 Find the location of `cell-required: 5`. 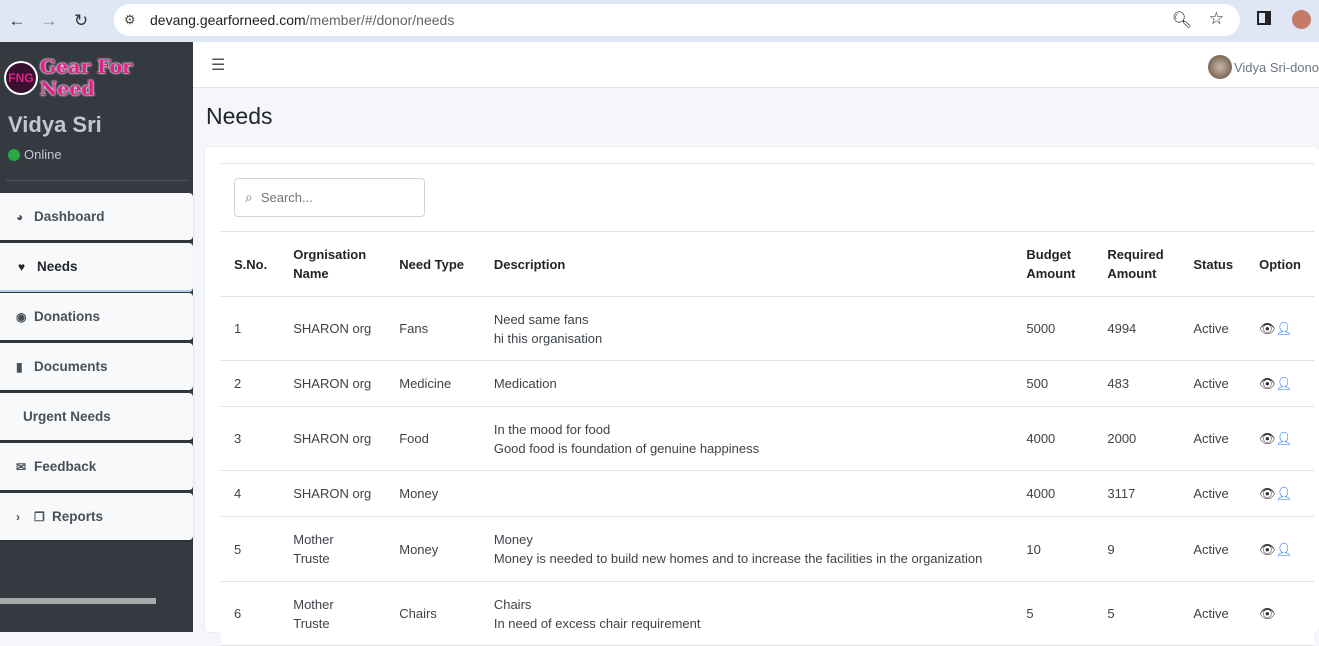

cell-required: 5 is located at coordinates (1137, 613).